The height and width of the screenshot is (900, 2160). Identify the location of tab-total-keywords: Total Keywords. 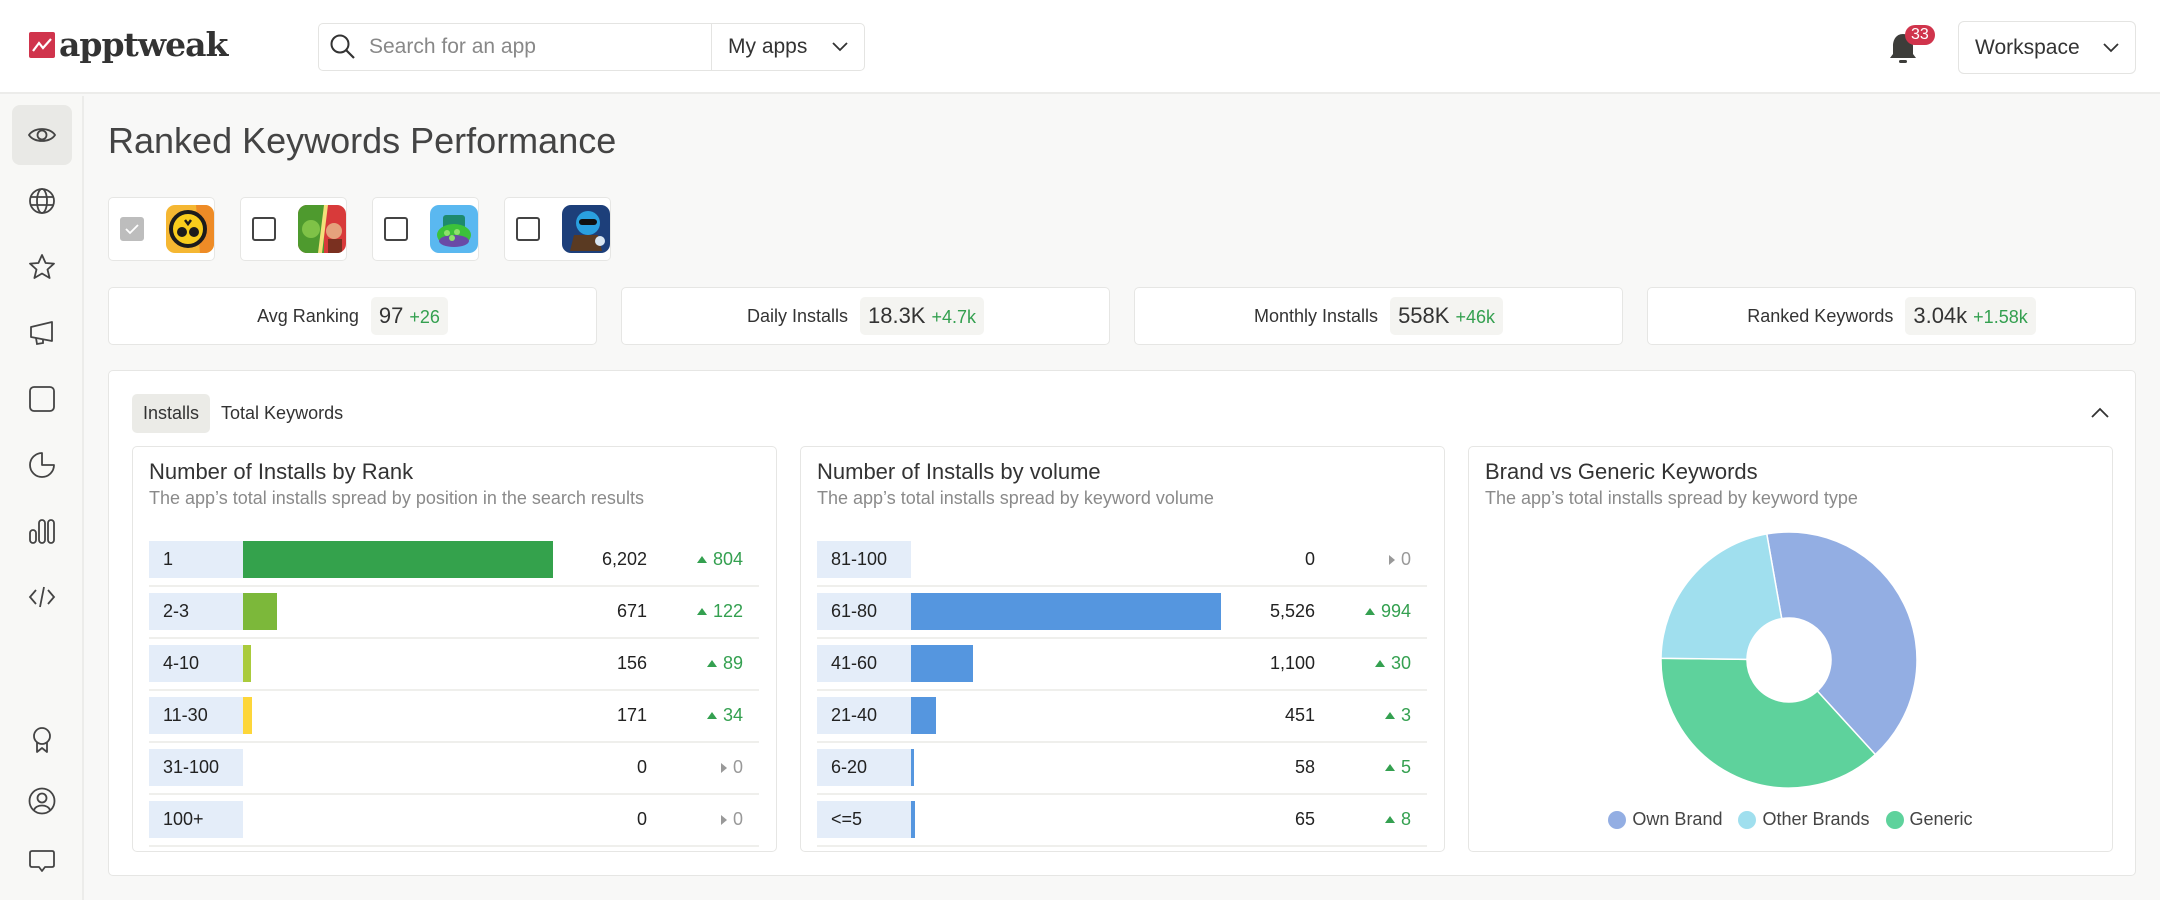
(282, 413).